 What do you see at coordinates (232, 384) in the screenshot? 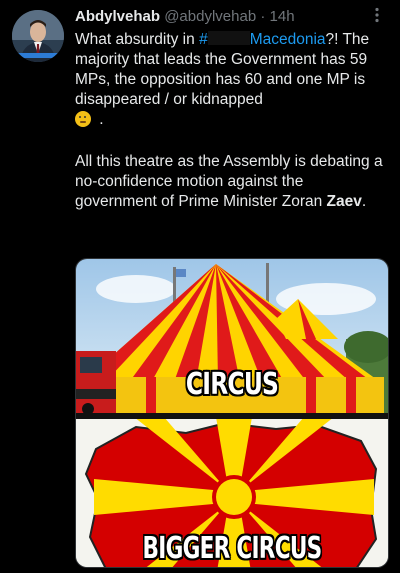
I see `top-caption: CIRCUS` at bounding box center [232, 384].